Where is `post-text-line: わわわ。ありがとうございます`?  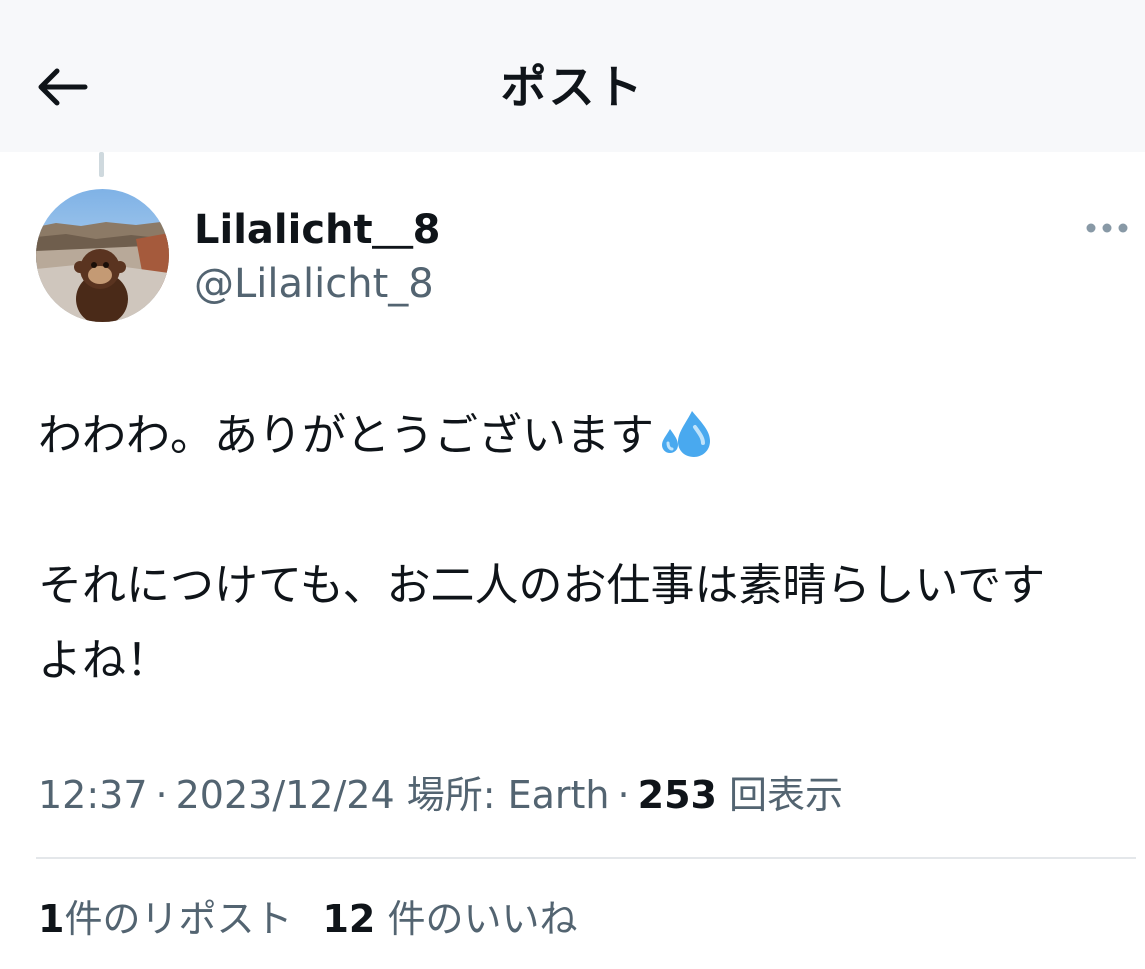 post-text-line: わわわ。ありがとうございます is located at coordinates (588, 435).